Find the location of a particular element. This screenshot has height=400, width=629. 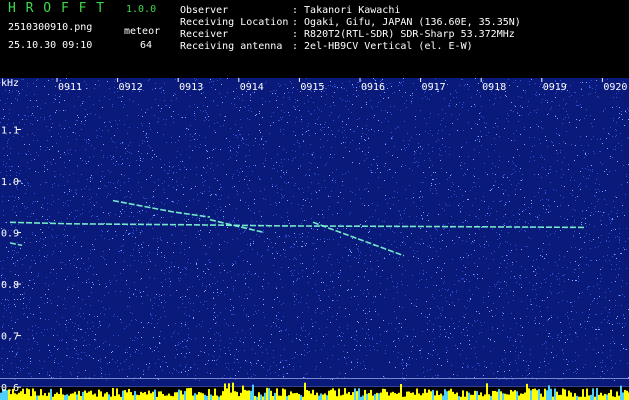

location-value: : Ogaki, Gifu, JAPAN (136.60E, 35.35N) is located at coordinates (406, 22).